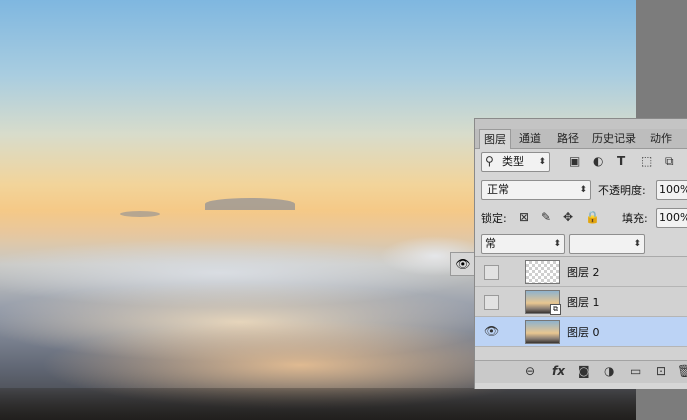 This screenshot has height=420, width=687. I want to click on tab-actions: 动作, so click(661, 138).